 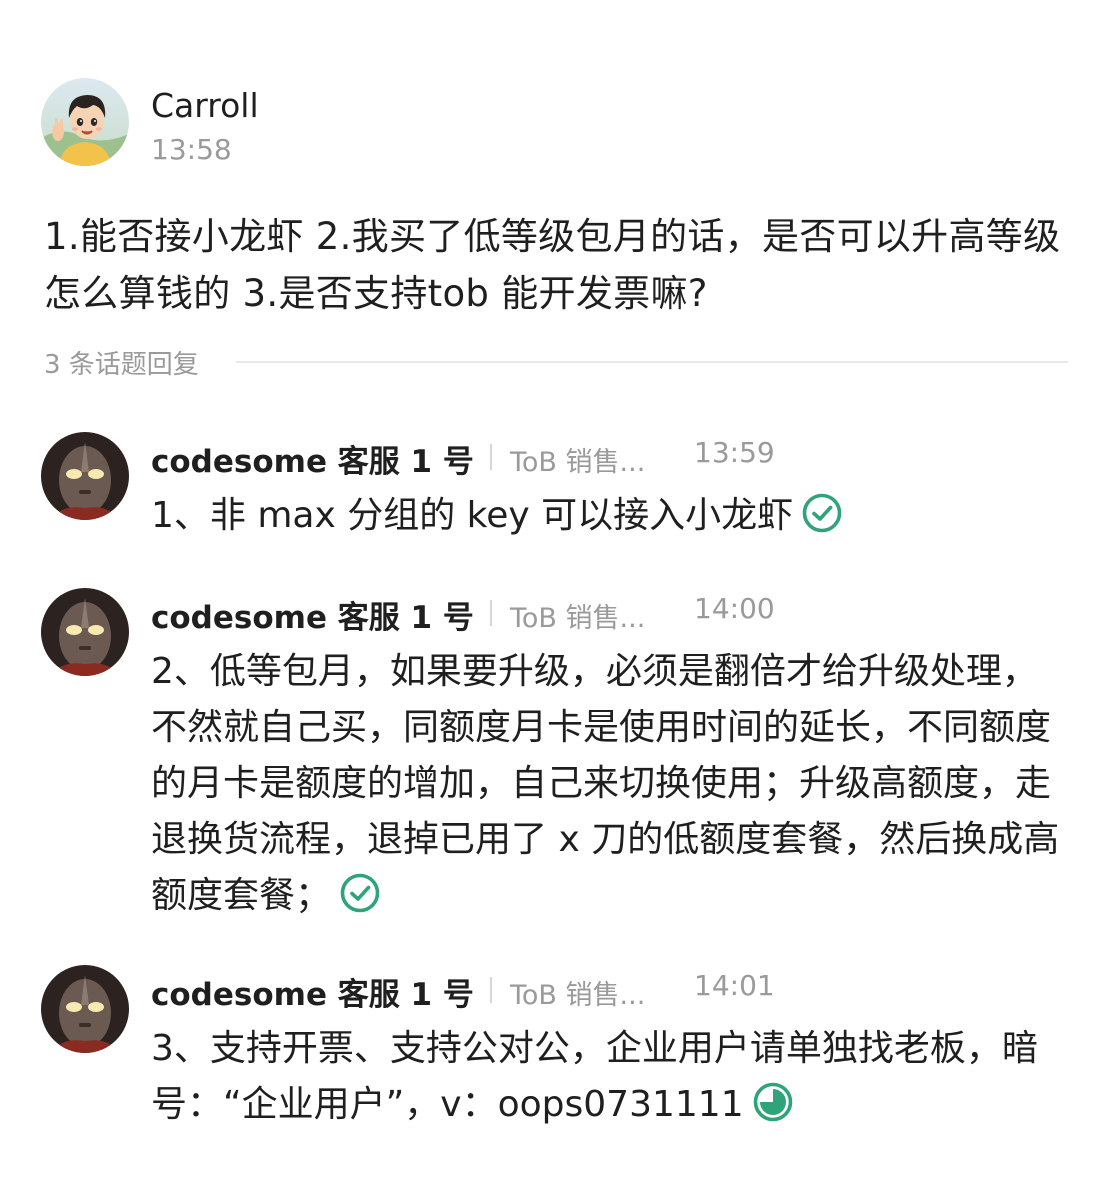 What do you see at coordinates (121, 362) in the screenshot?
I see `thread-reply-count: 3 条话题回复` at bounding box center [121, 362].